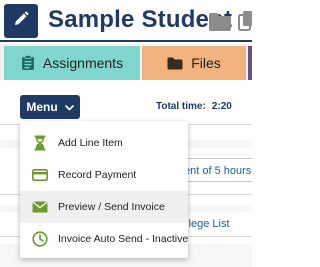 The height and width of the screenshot is (267, 320). Describe the element at coordinates (111, 207) in the screenshot. I see `menu-item-label: Preview / Send Invoice` at that location.